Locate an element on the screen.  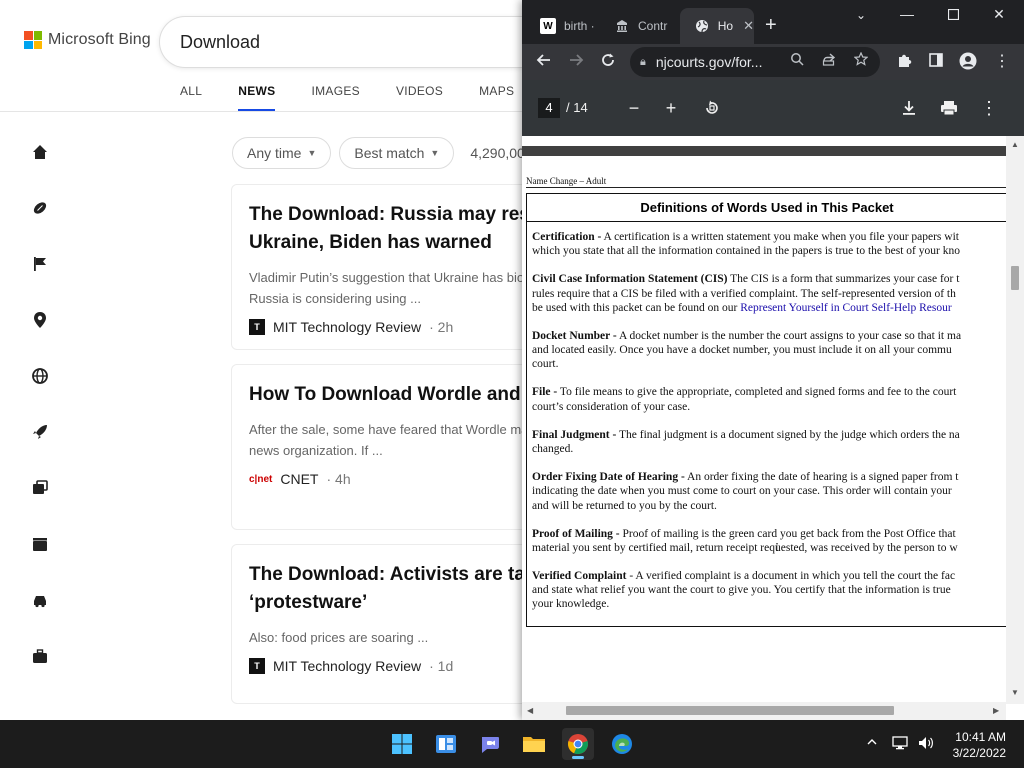
football-icon is located at coordinates (40, 208).